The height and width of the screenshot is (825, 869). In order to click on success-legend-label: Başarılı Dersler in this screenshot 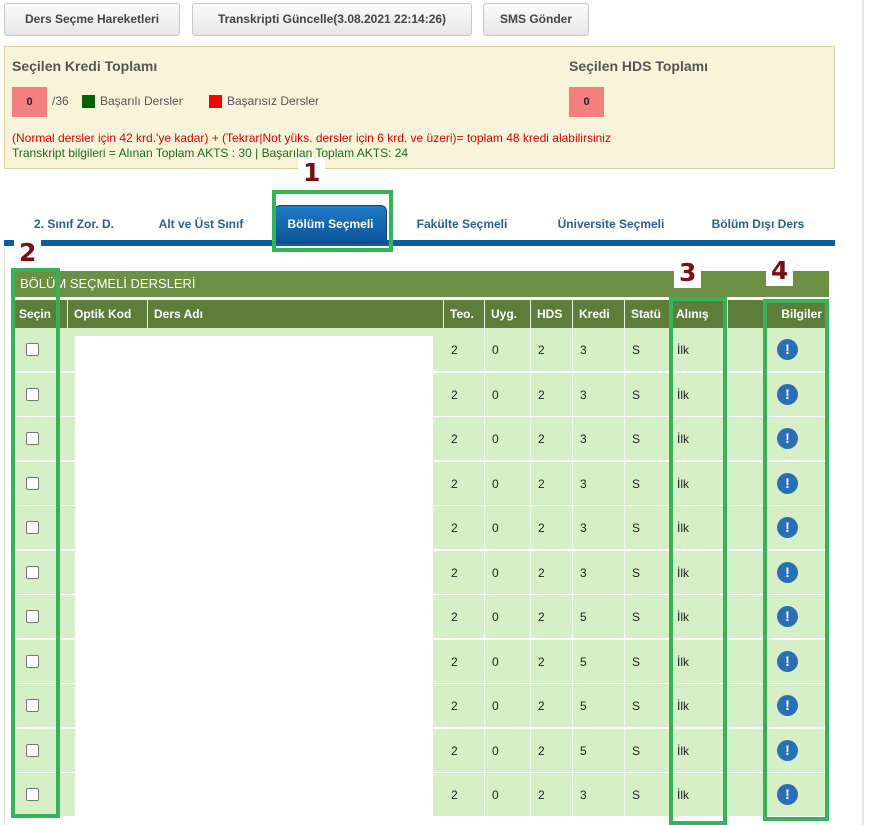, I will do `click(141, 101)`.